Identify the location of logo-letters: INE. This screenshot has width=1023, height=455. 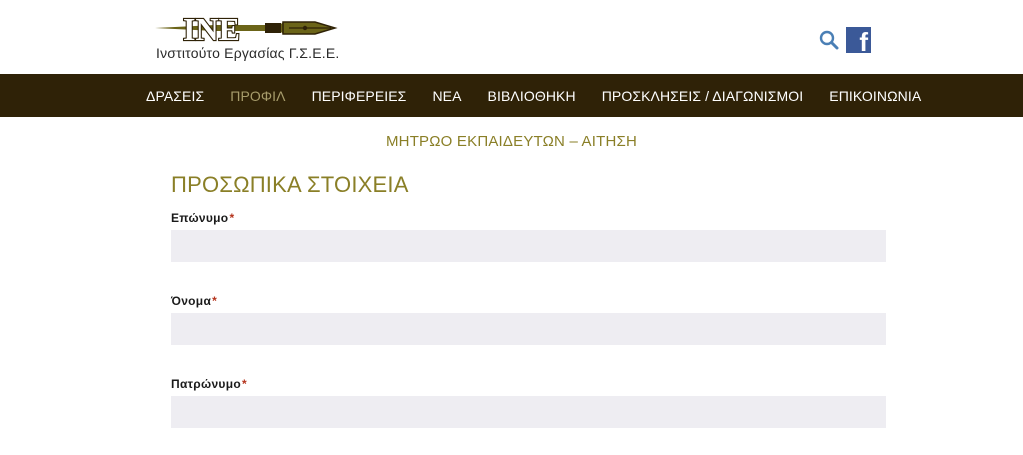
(211, 29).